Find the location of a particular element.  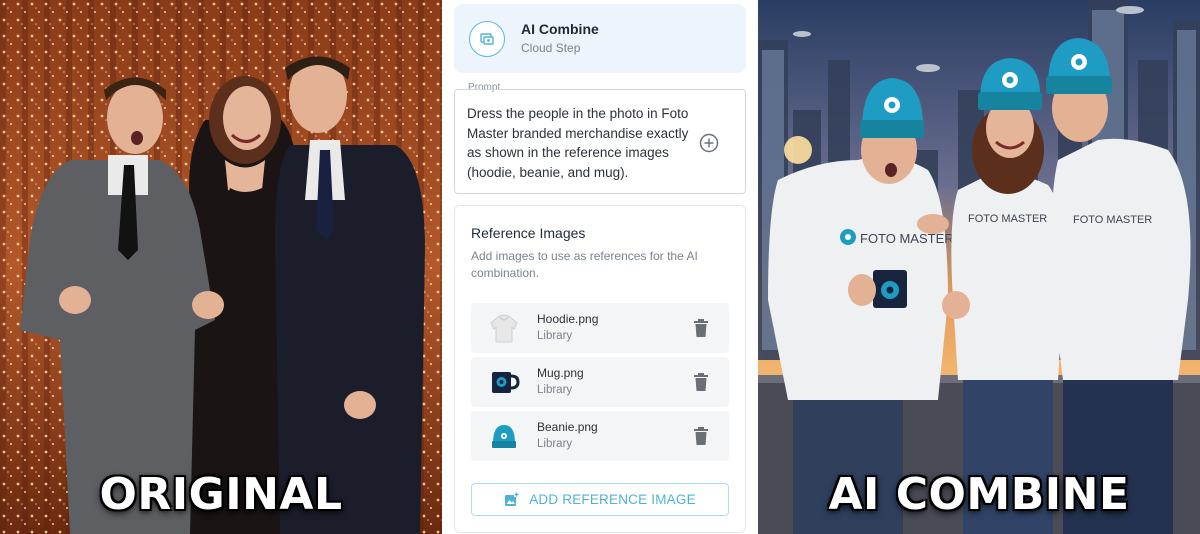

reference-item-hoodie: Hoodie.png Library is located at coordinates (600, 328).